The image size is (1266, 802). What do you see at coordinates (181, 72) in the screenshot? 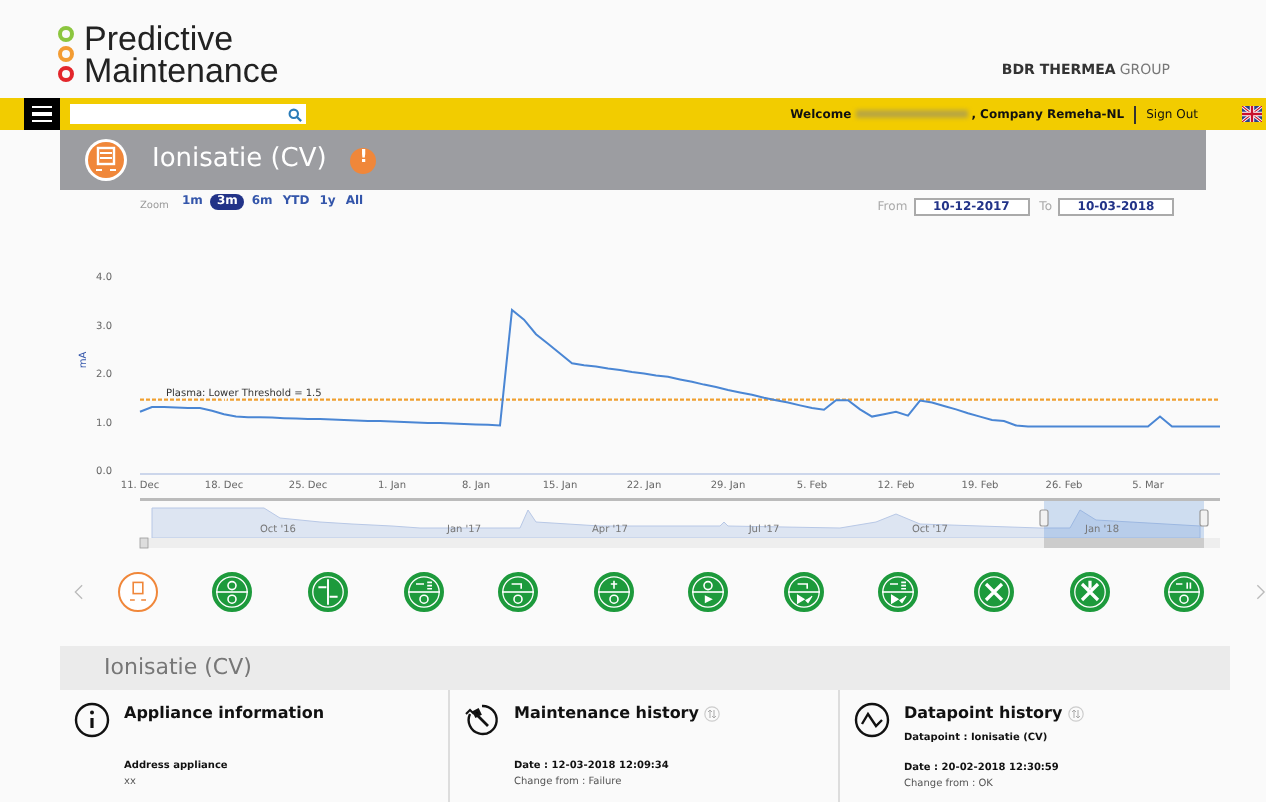
I see `logo-text: Maintenance` at bounding box center [181, 72].